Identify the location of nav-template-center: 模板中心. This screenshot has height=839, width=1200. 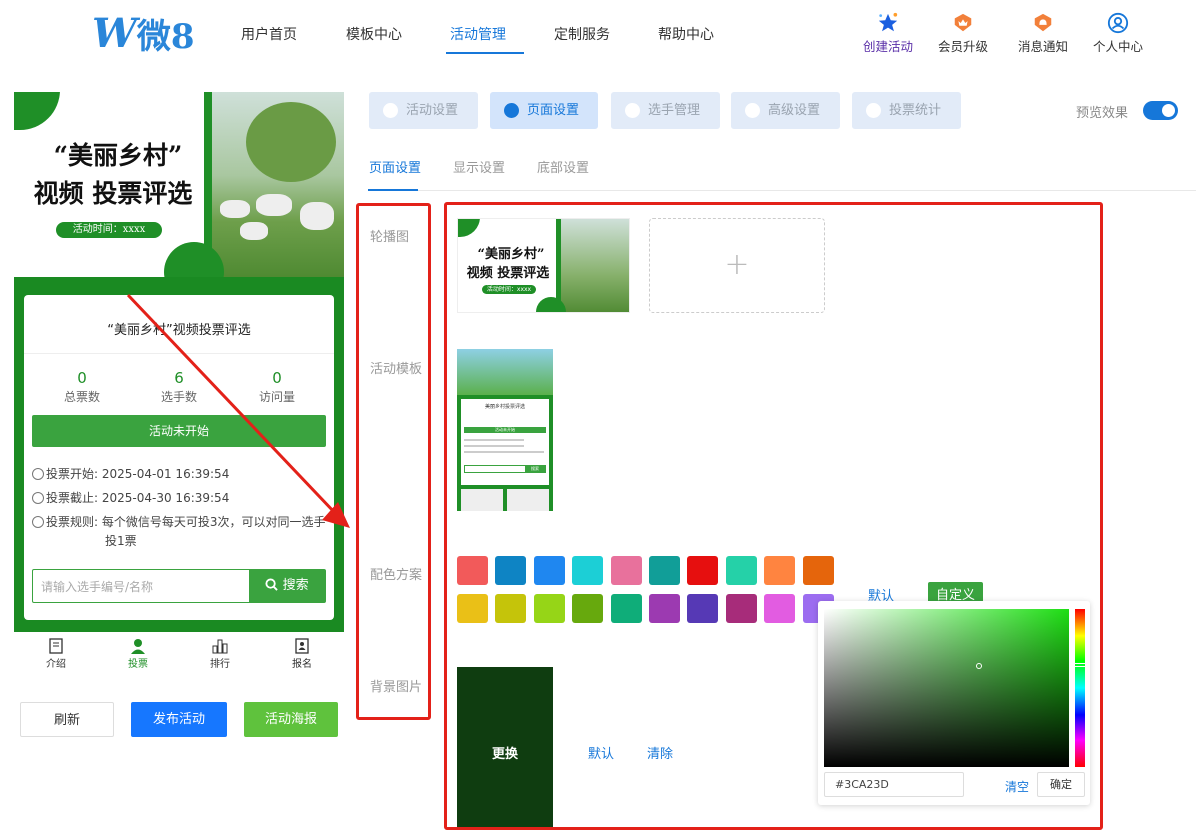
(374, 34).